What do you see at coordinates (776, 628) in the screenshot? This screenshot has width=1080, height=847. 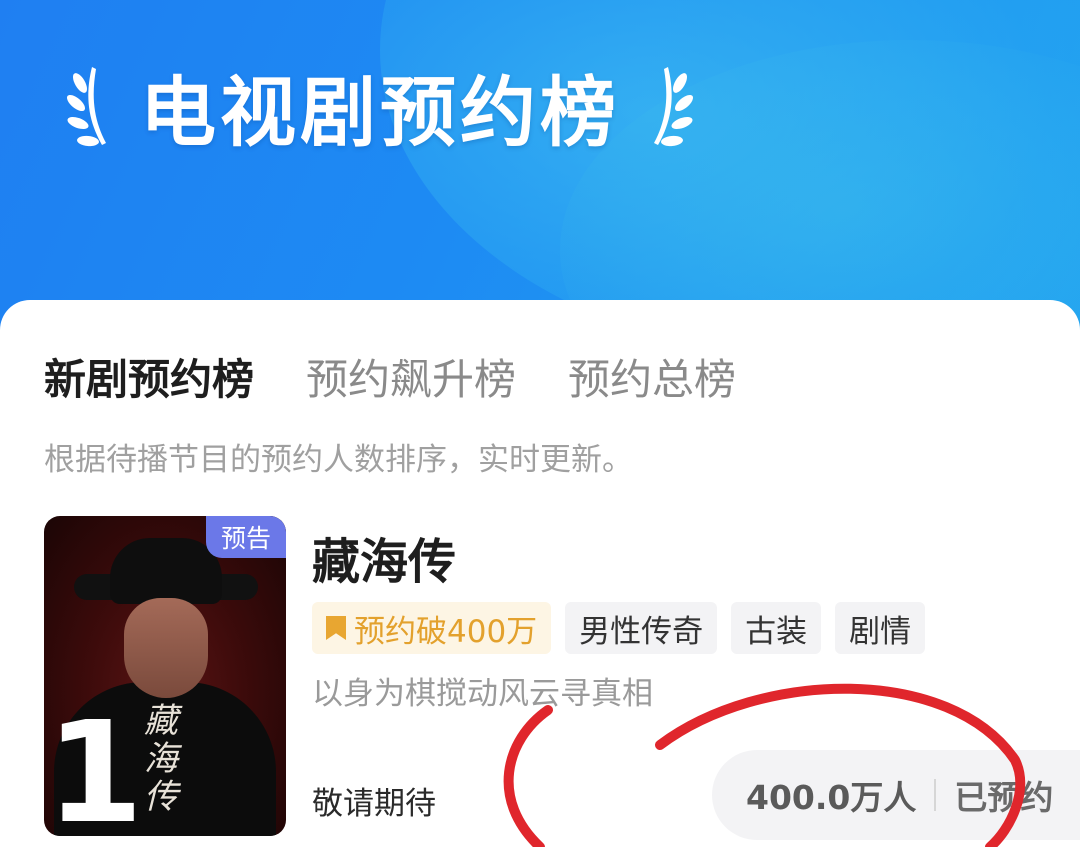 I see `genre-tag: 古装` at bounding box center [776, 628].